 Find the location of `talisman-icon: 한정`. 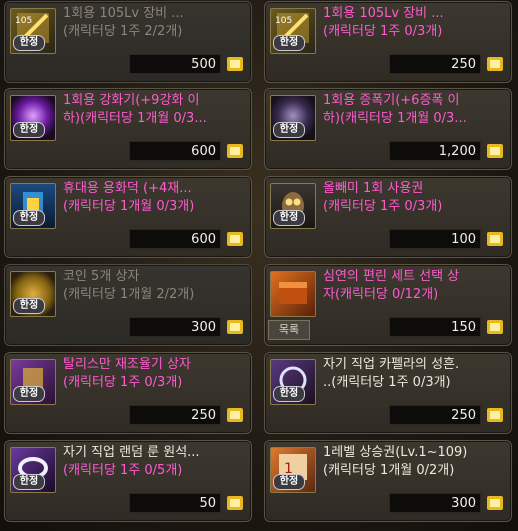

talisman-icon: 한정 is located at coordinates (33, 382).